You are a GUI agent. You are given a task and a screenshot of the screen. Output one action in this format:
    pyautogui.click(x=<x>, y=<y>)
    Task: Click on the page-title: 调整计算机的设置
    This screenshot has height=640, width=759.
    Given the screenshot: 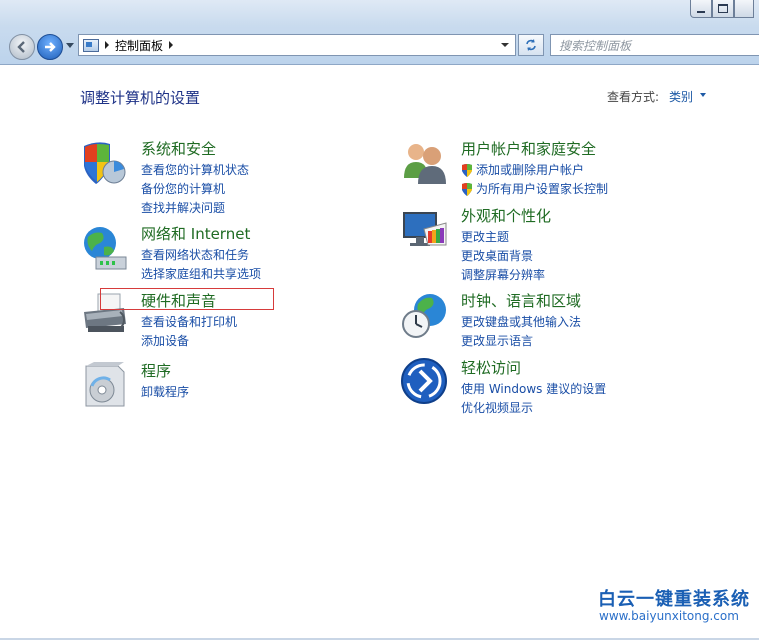 What is the action you would take?
    pyautogui.click(x=140, y=98)
    